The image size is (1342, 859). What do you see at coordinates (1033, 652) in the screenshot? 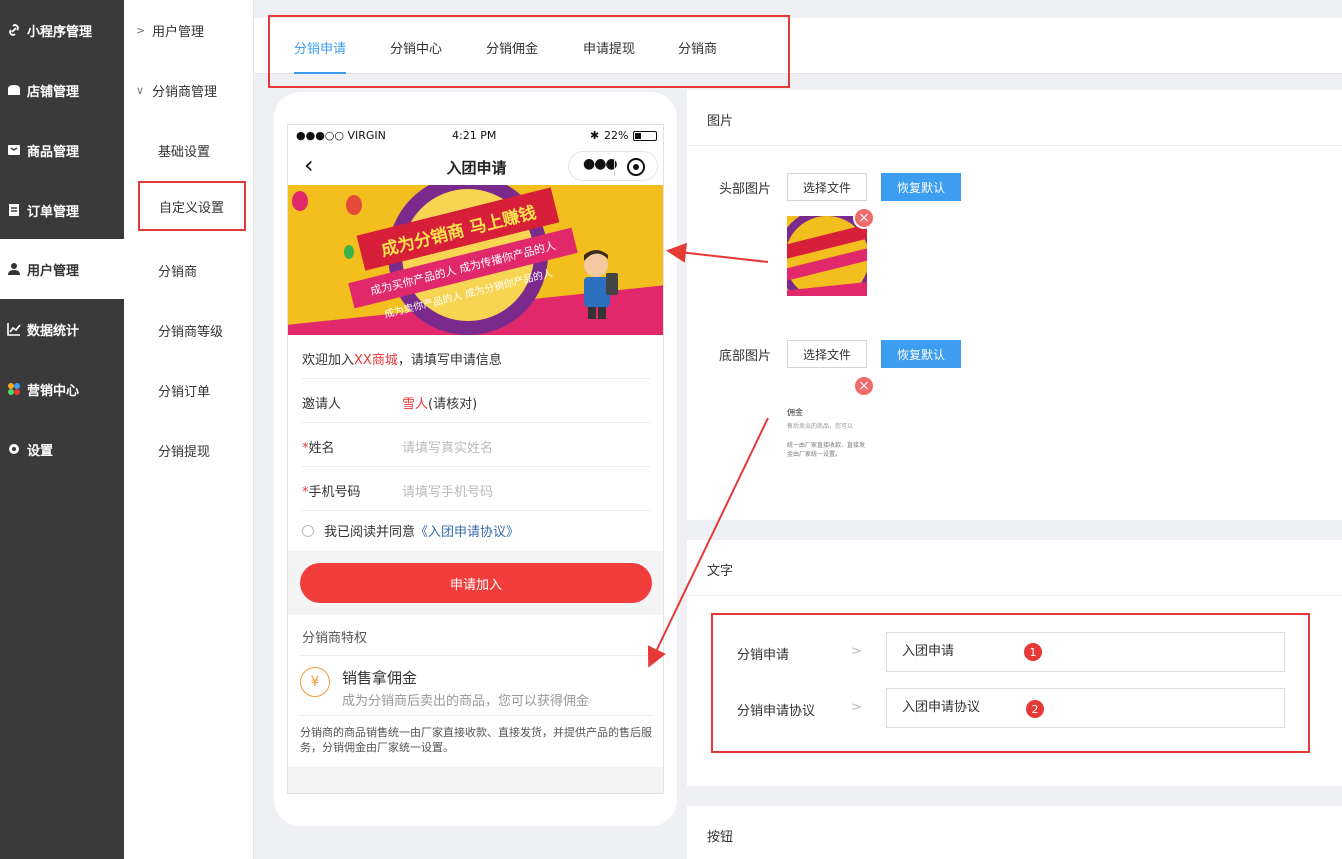
I see `number-badge-1: 1` at bounding box center [1033, 652].